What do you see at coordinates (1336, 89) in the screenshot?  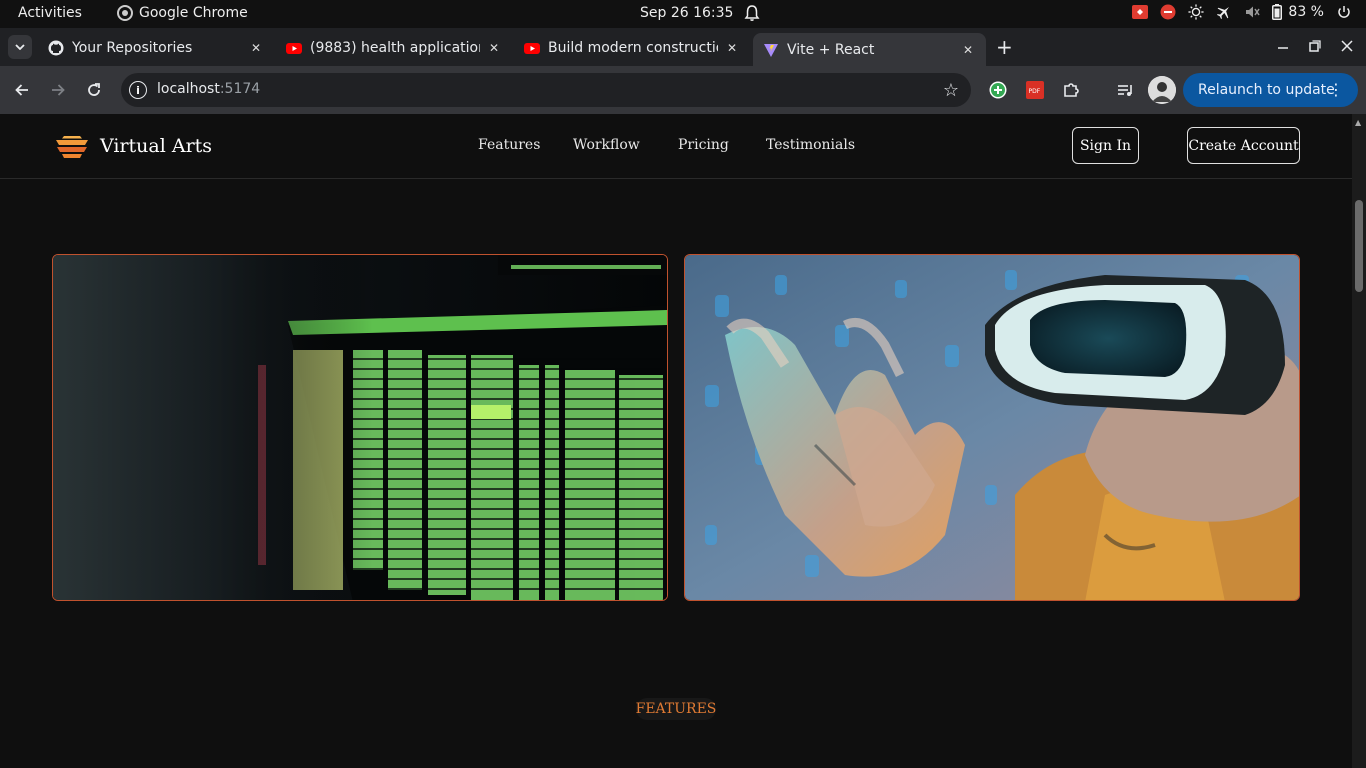 I see `more-vert-icon: ⋮` at bounding box center [1336, 89].